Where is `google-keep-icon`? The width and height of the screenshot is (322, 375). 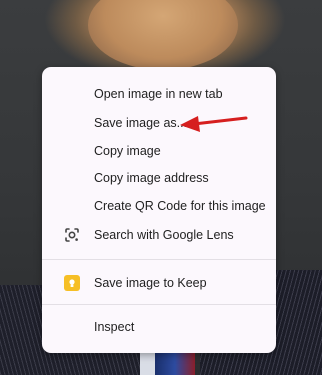 google-keep-icon is located at coordinates (72, 283).